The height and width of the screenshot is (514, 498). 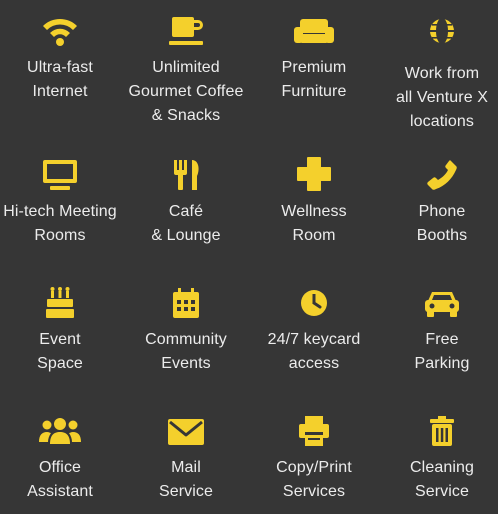 What do you see at coordinates (314, 79) in the screenshot?
I see `amenity-label: Premium Furniture` at bounding box center [314, 79].